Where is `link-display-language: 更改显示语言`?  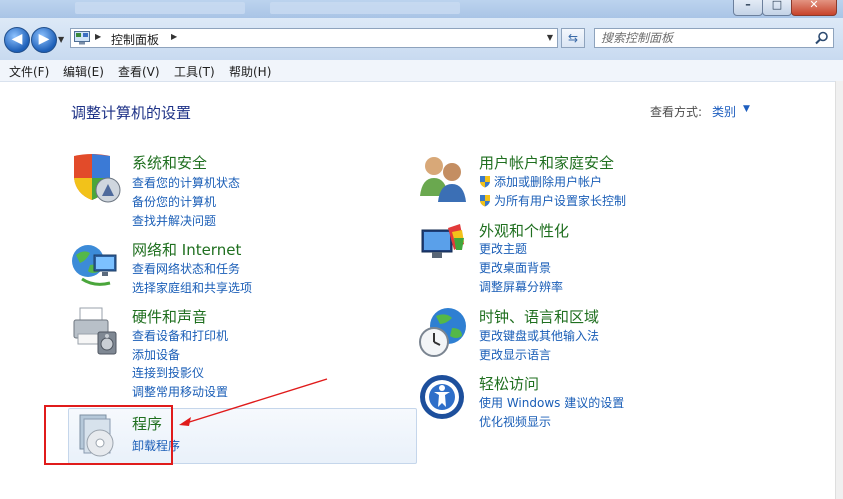
link-display-language: 更改显示语言 is located at coordinates (515, 354).